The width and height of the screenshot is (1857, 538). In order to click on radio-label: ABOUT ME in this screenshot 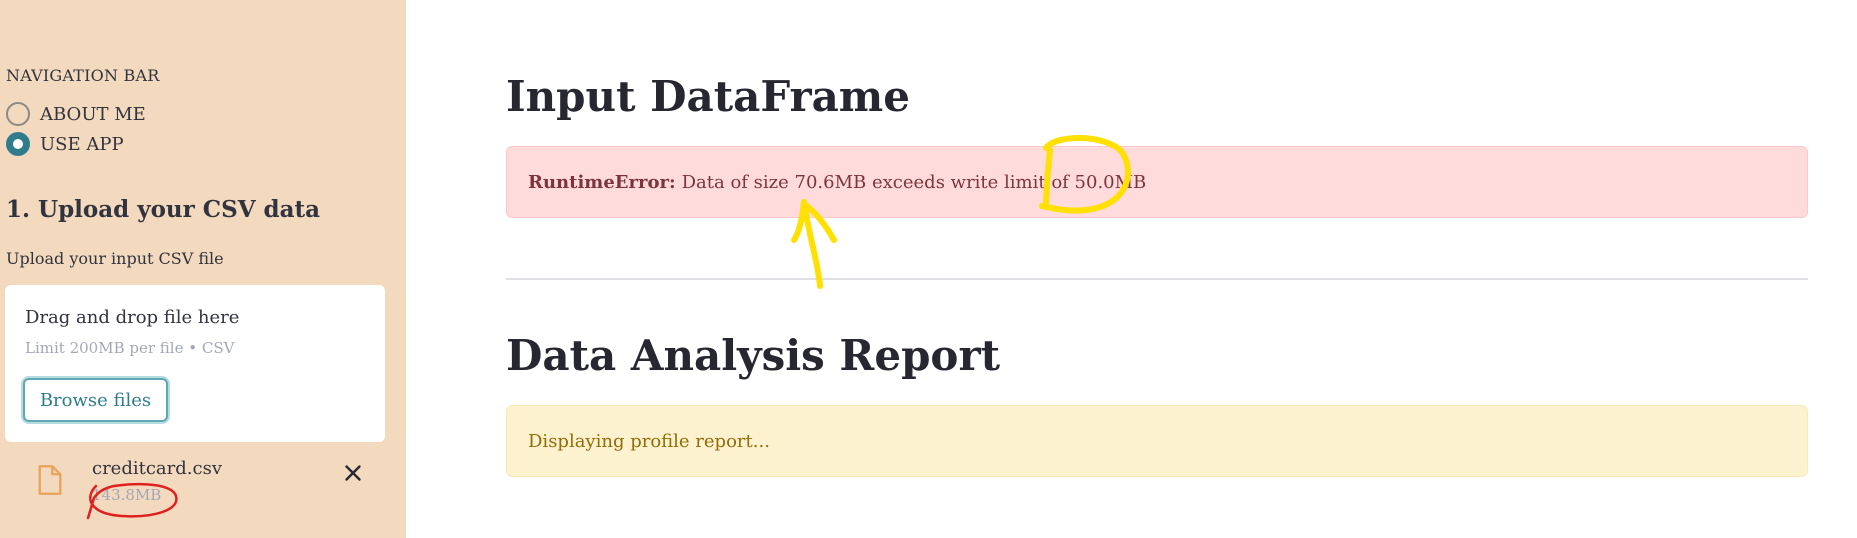, I will do `click(93, 114)`.